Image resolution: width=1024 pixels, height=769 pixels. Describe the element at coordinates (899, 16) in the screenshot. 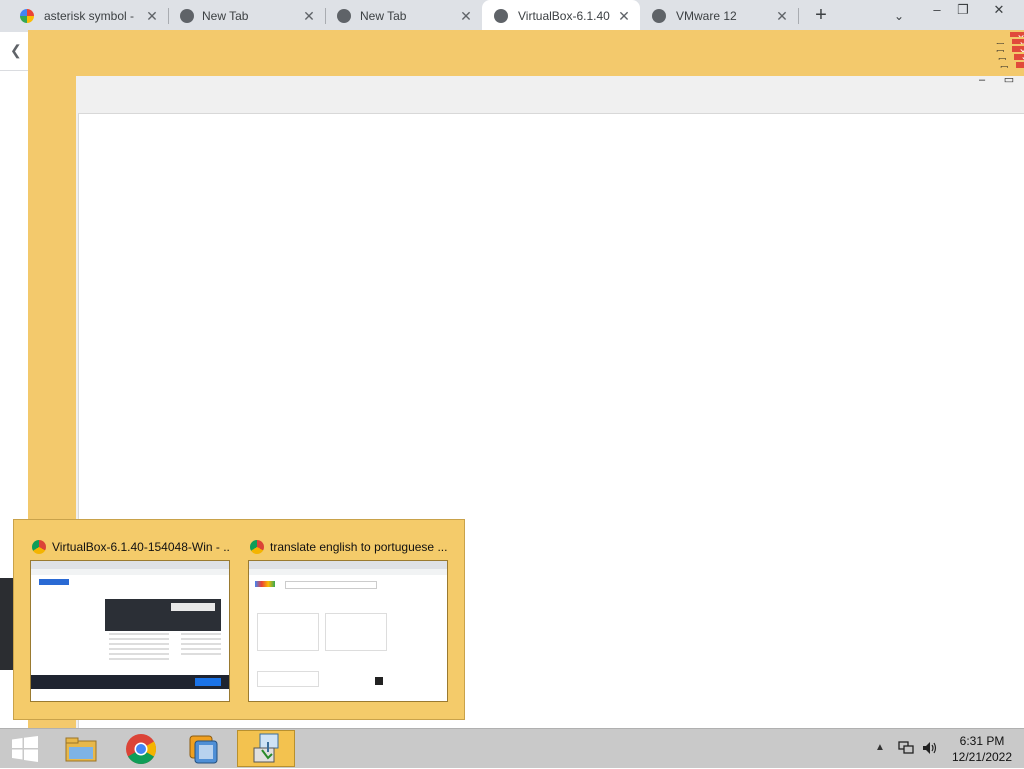

I see `tab-search-button: ⌄` at that location.